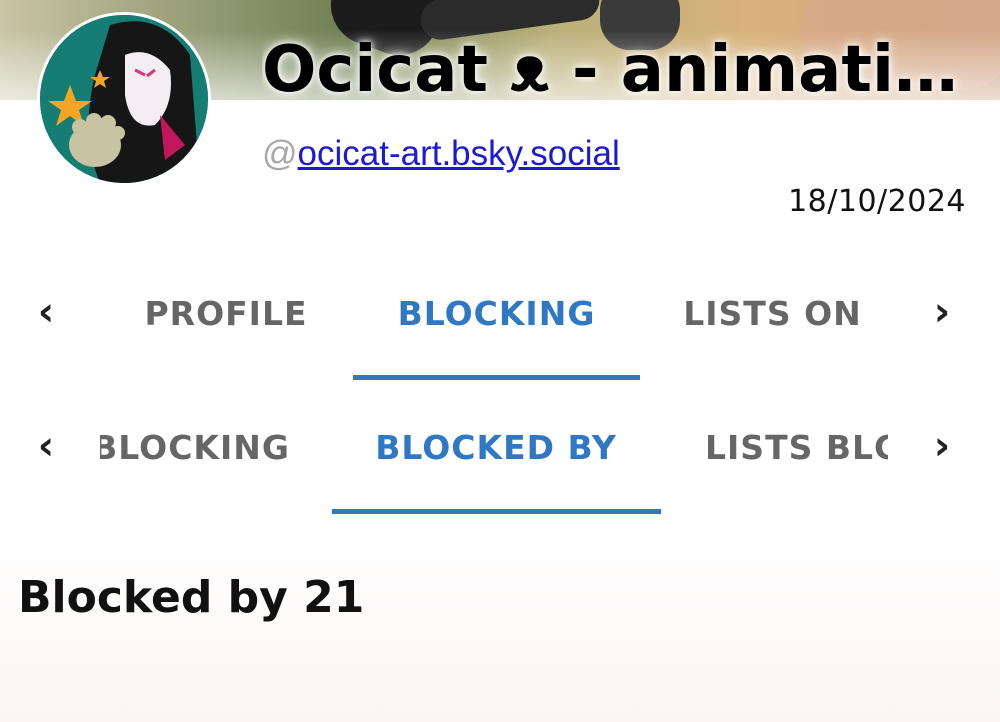 Image resolution: width=1000 pixels, height=722 pixels. I want to click on tab-blocking-sub: BLOCKING, so click(195, 448).